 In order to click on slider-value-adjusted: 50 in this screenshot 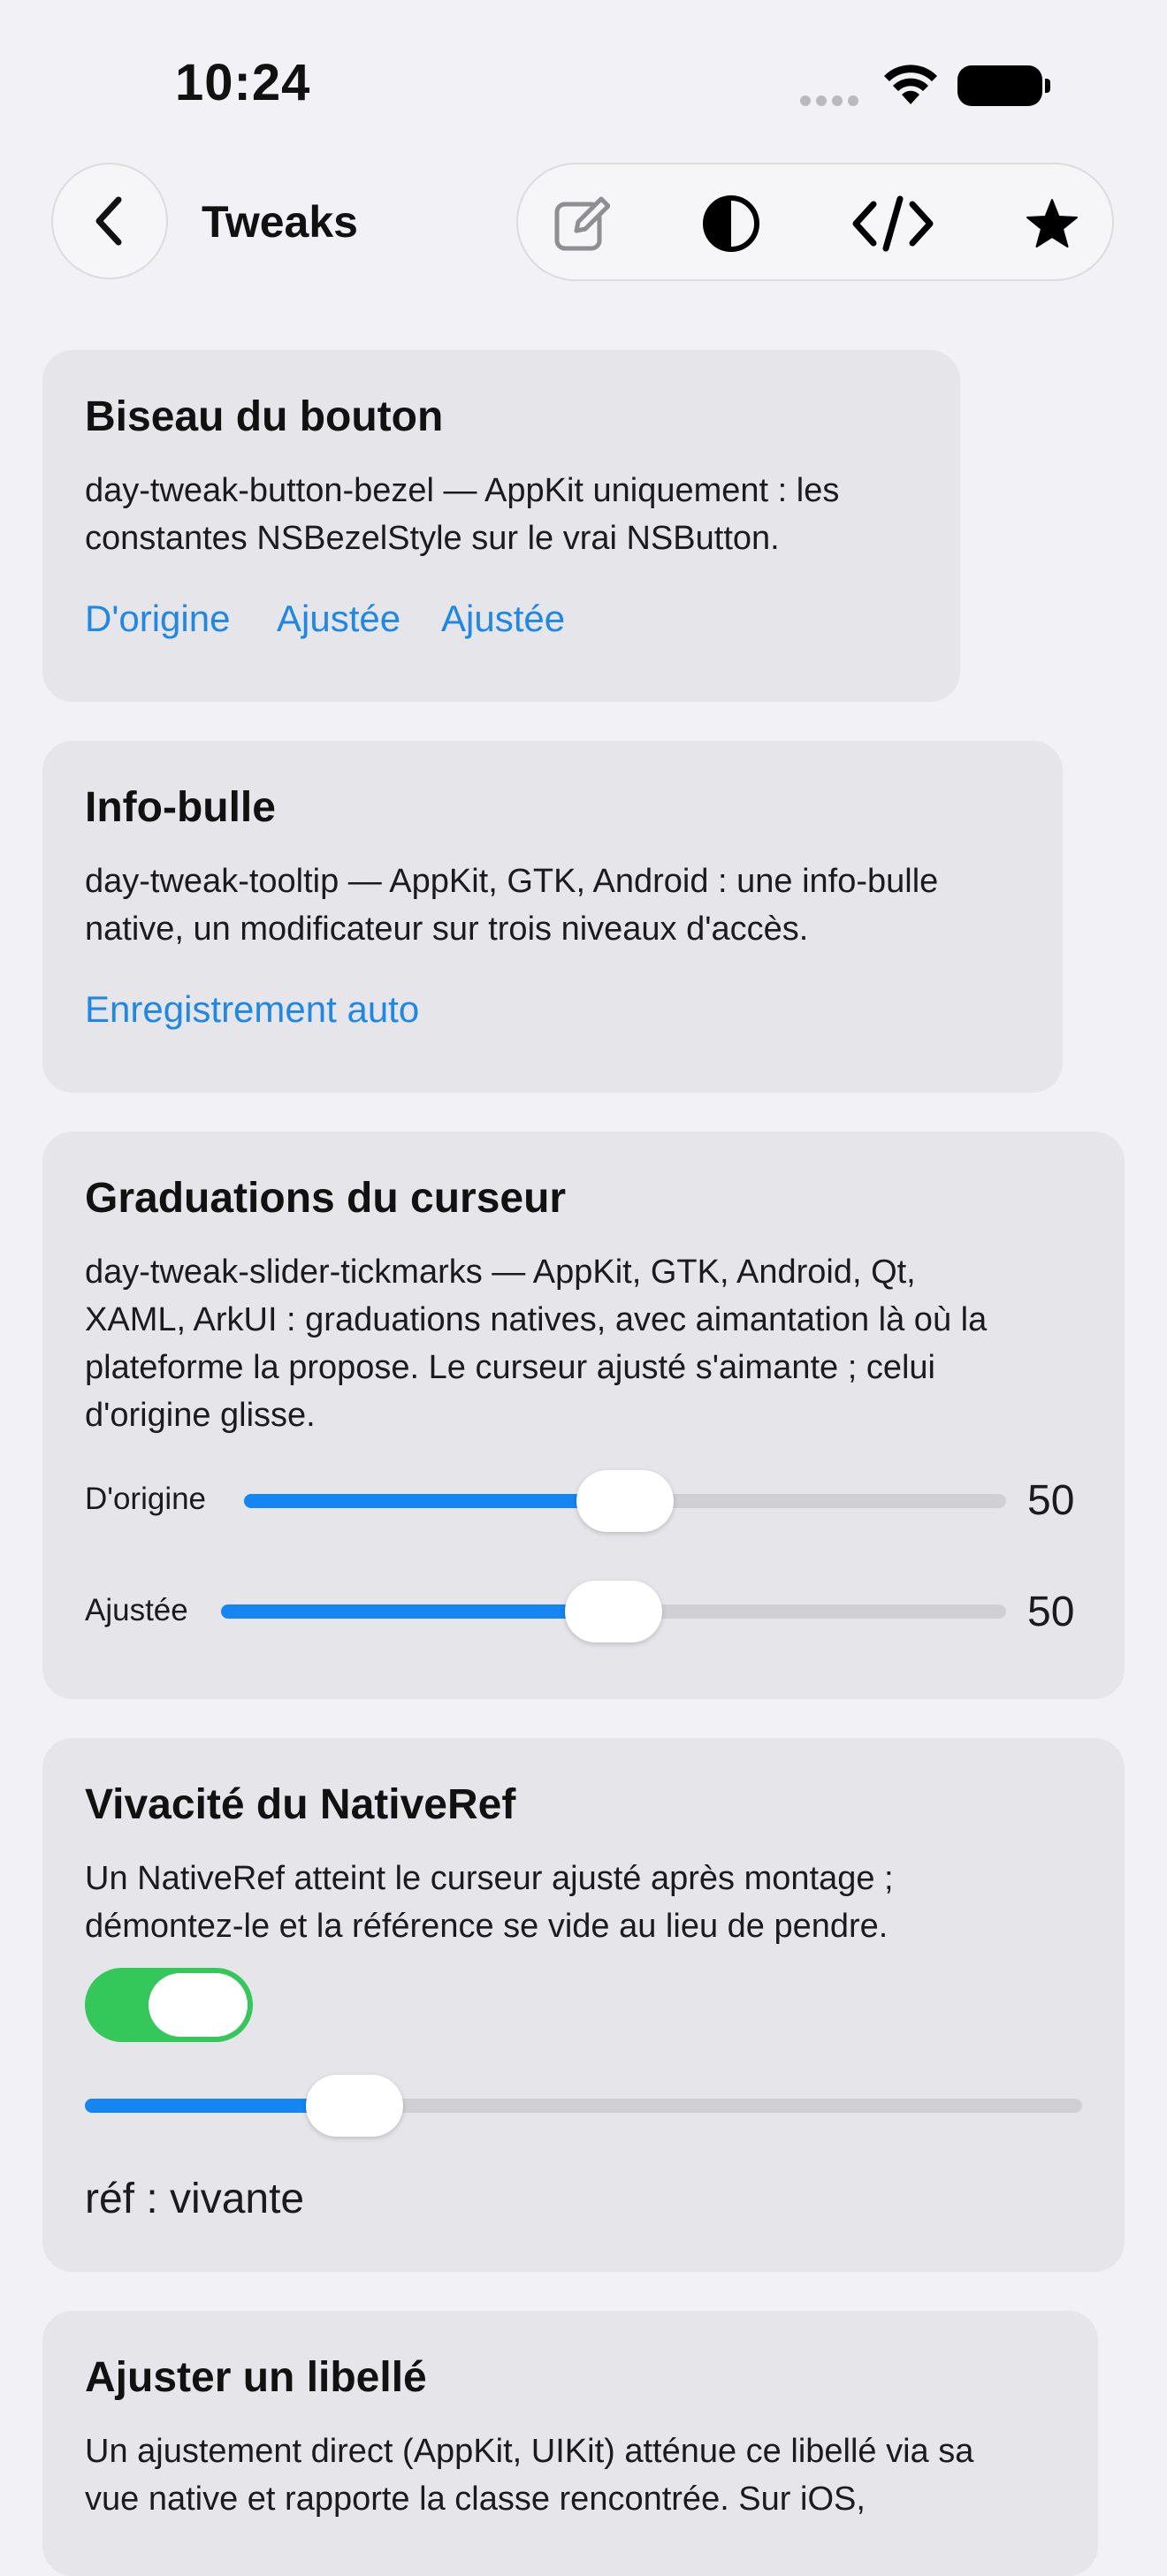, I will do `click(1051, 1612)`.